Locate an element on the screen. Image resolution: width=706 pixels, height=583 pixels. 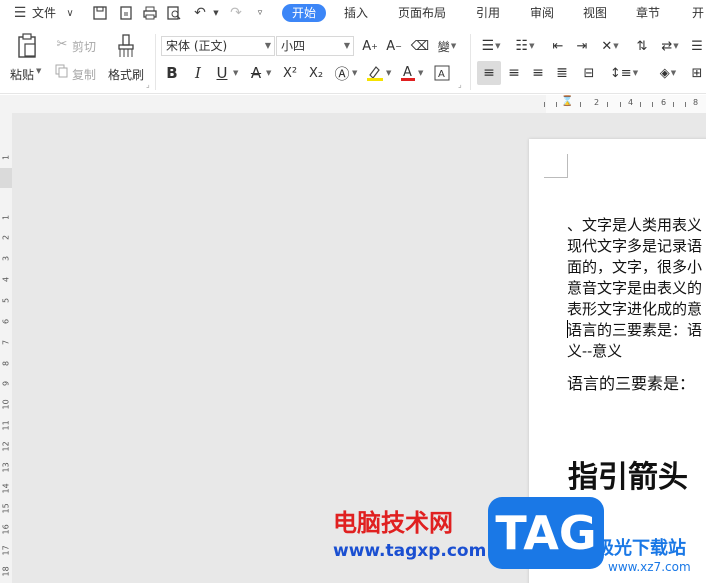
line-spacing-icon: ↕≡ ▼ is located at coordinates (624, 73).